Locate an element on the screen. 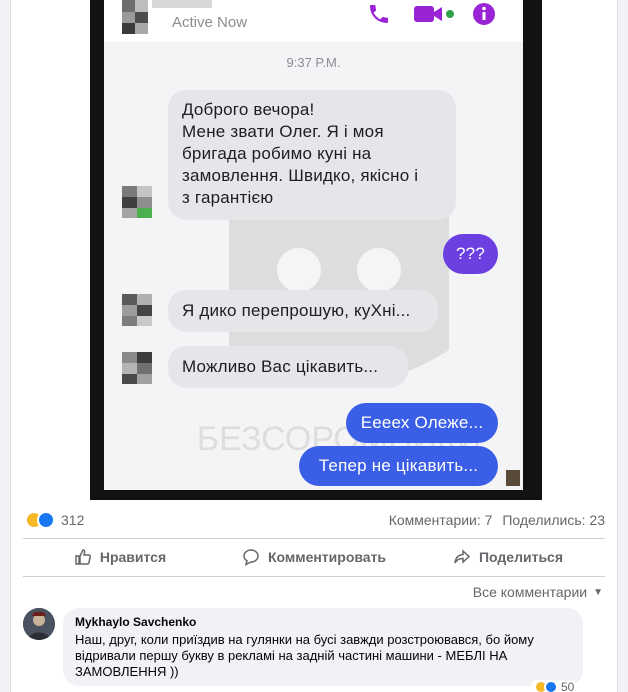 The width and height of the screenshot is (628, 692). comment-sort-label: Все комментарии is located at coordinates (530, 592).